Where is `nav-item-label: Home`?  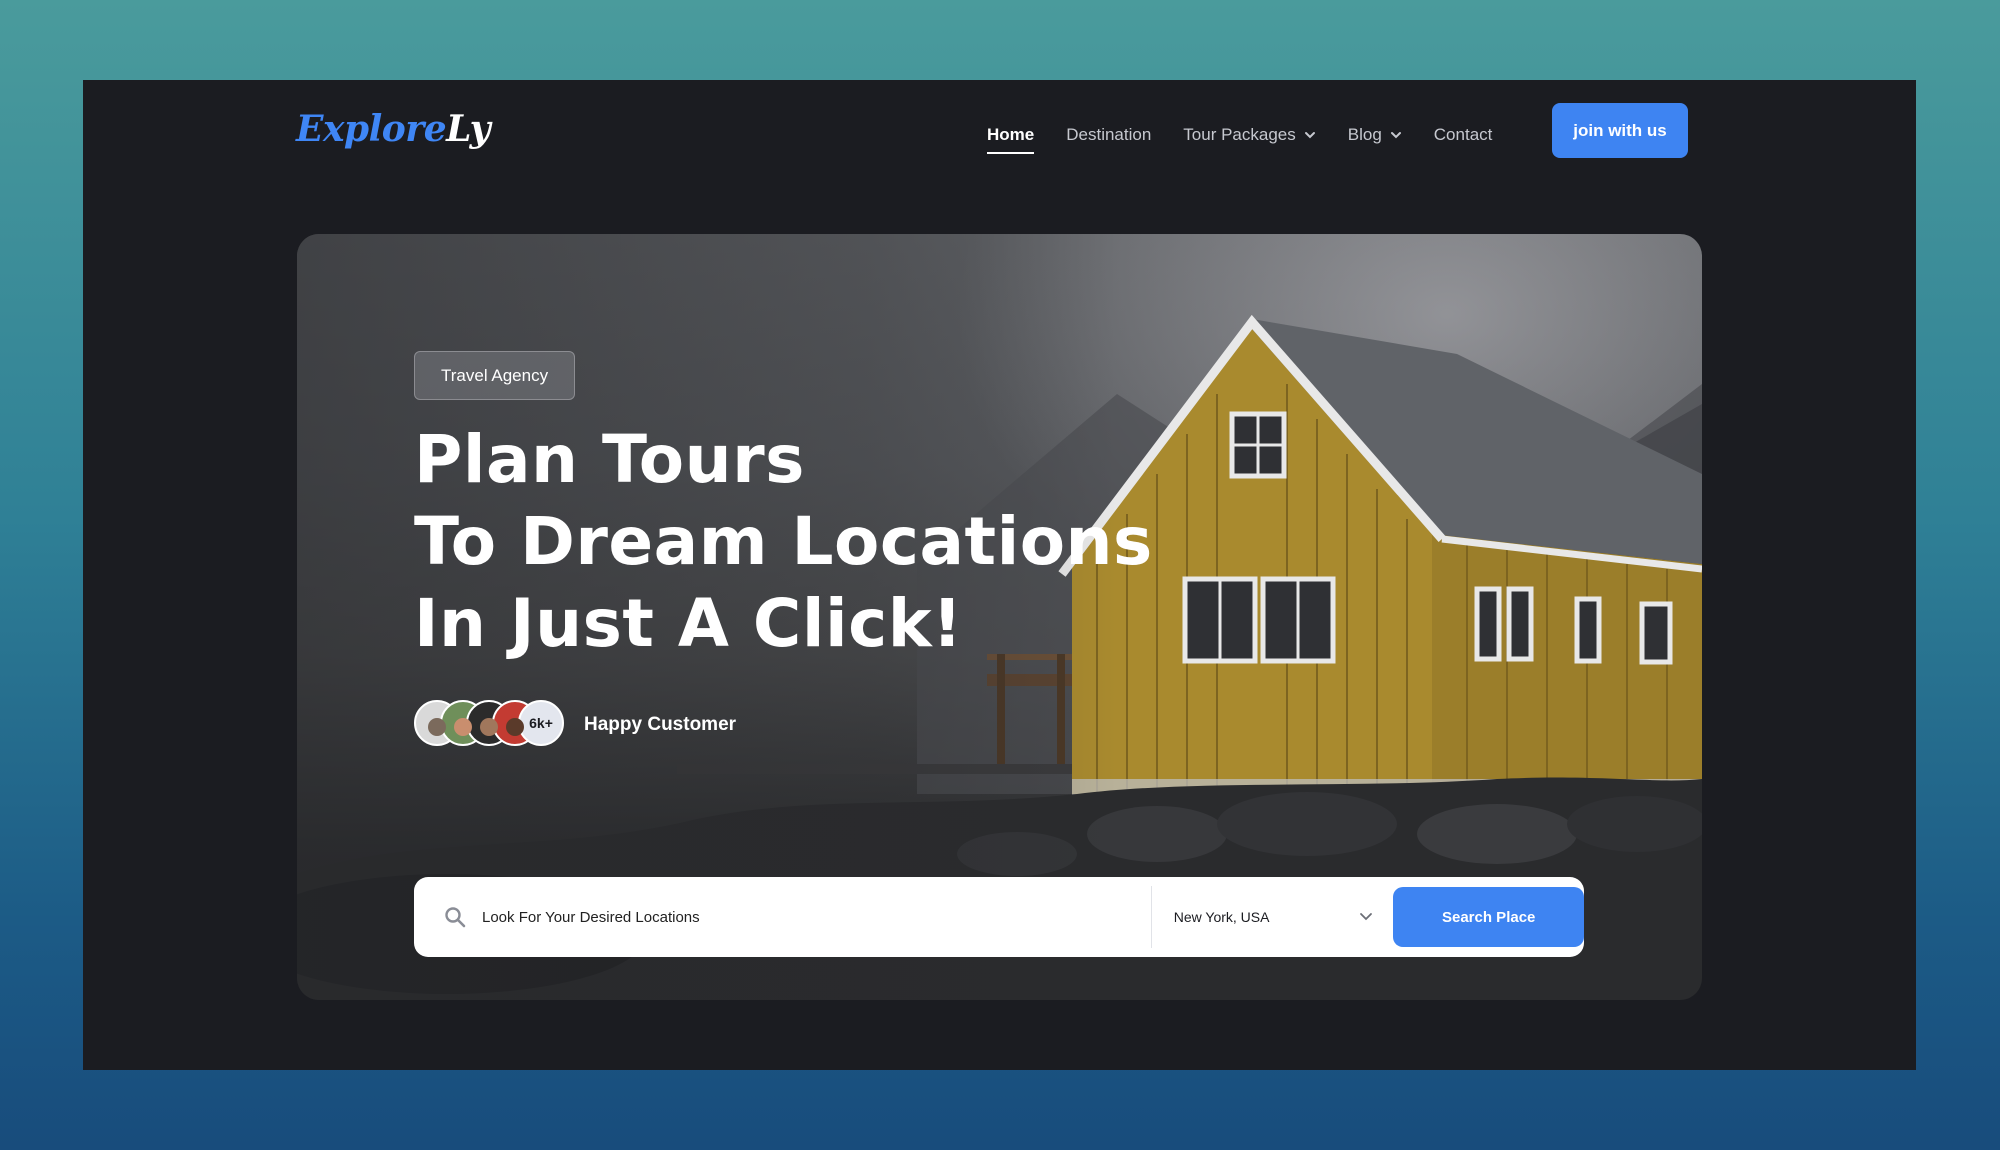 nav-item-label: Home is located at coordinates (1011, 134).